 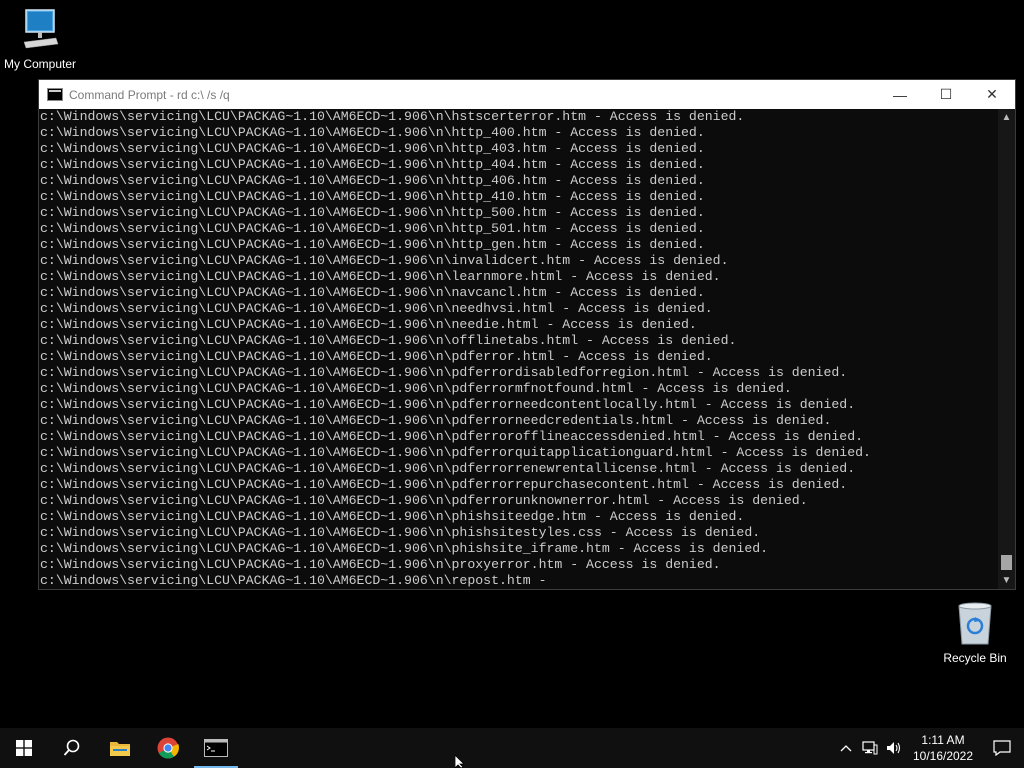 What do you see at coordinates (1006, 562) in the screenshot?
I see `scroll-thumb` at bounding box center [1006, 562].